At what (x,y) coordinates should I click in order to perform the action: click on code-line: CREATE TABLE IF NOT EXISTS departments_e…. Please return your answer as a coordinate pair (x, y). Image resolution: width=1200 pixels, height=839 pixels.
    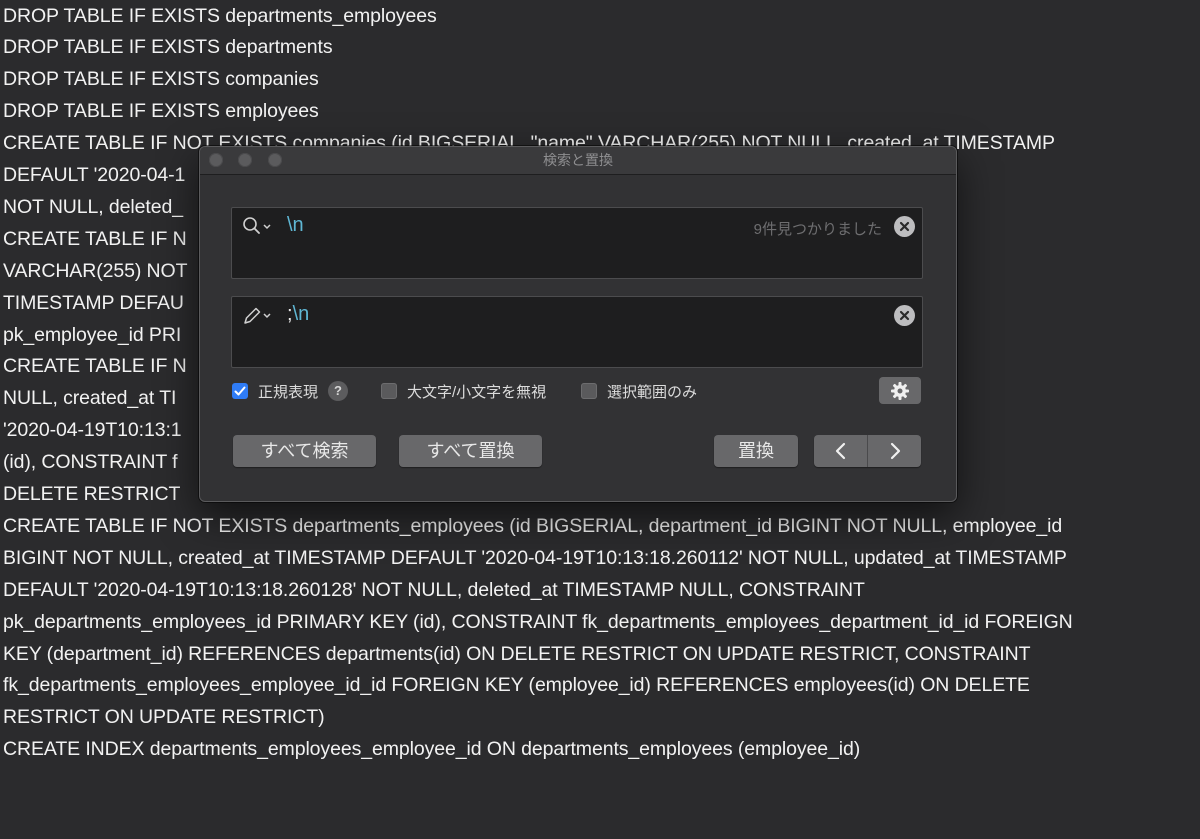
    Looking at the image, I should click on (533, 525).